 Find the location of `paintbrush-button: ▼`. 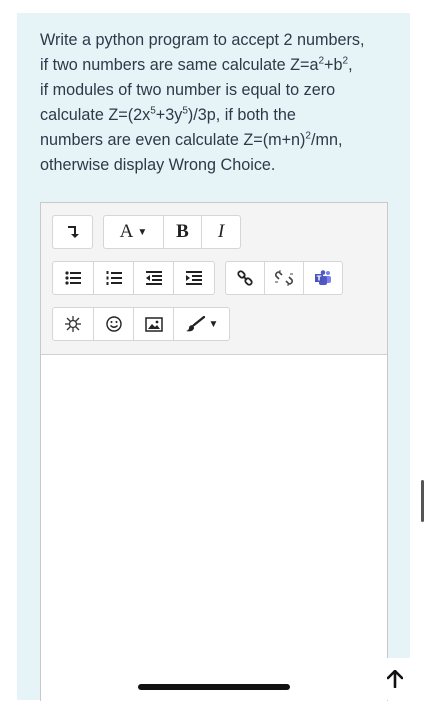

paintbrush-button: ▼ is located at coordinates (201, 324).